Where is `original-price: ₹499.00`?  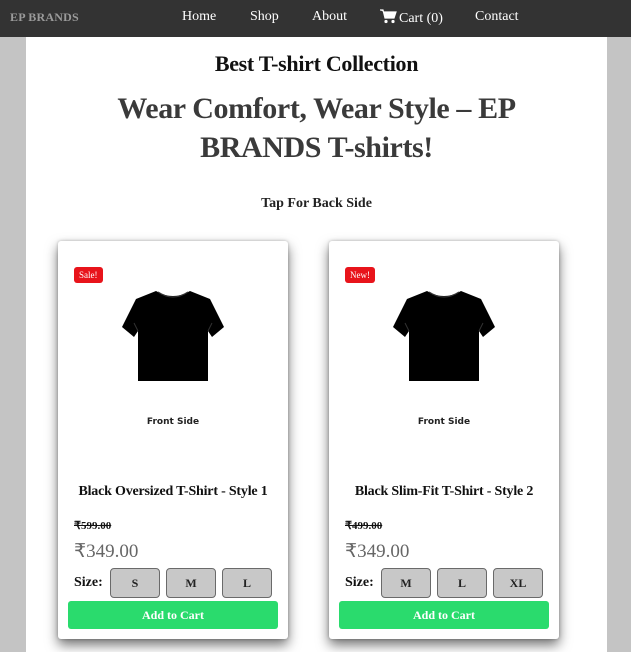 original-price: ₹499.00 is located at coordinates (364, 526).